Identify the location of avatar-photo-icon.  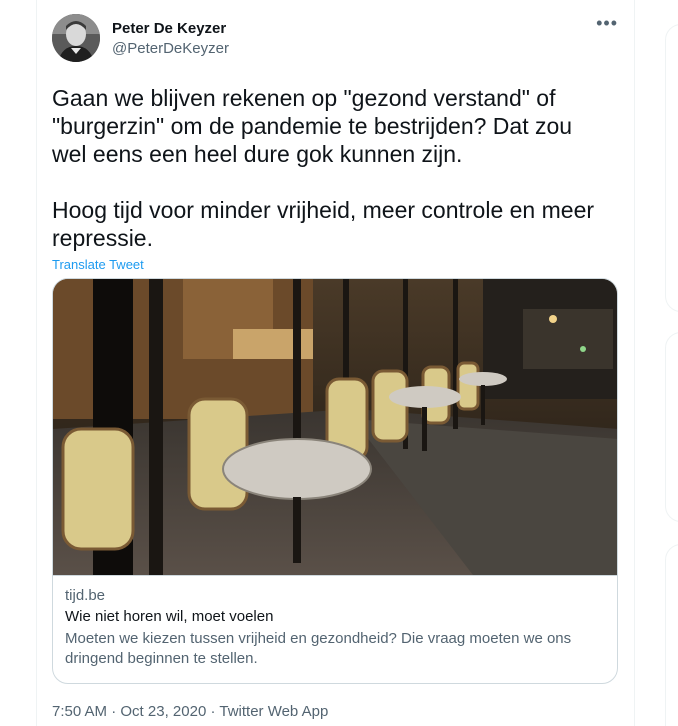
(76, 38).